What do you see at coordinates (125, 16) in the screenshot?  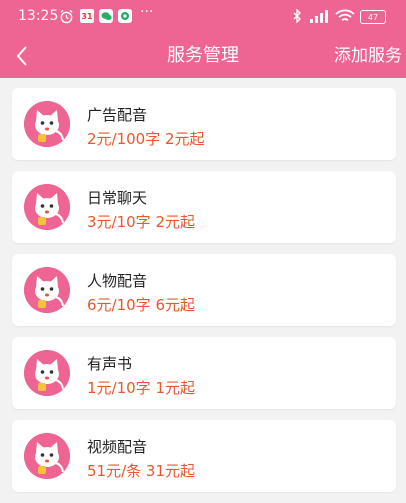 I see `green-app-icon` at bounding box center [125, 16].